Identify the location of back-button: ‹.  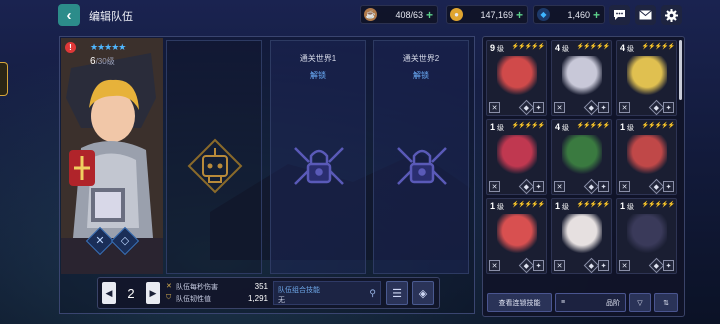
(69, 15).